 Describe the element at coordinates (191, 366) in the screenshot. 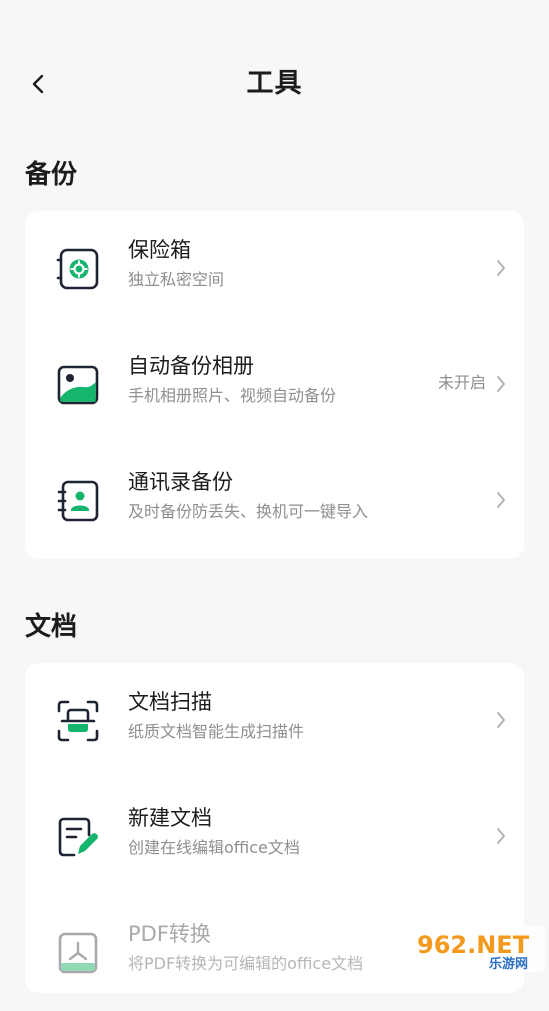

I see `tool-item-title: 自动备份相册` at that location.